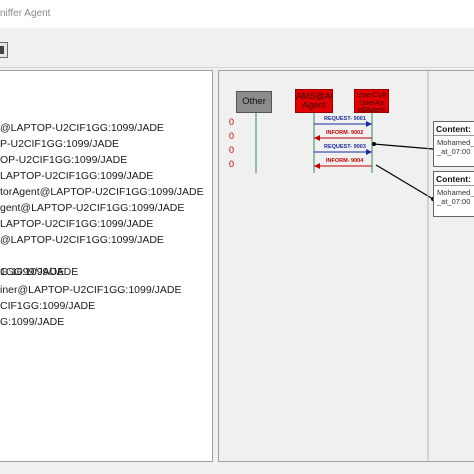 The image size is (474, 474). What do you see at coordinates (345, 147) in the screenshot?
I see `message-label: REQUEST- 9003` at bounding box center [345, 147].